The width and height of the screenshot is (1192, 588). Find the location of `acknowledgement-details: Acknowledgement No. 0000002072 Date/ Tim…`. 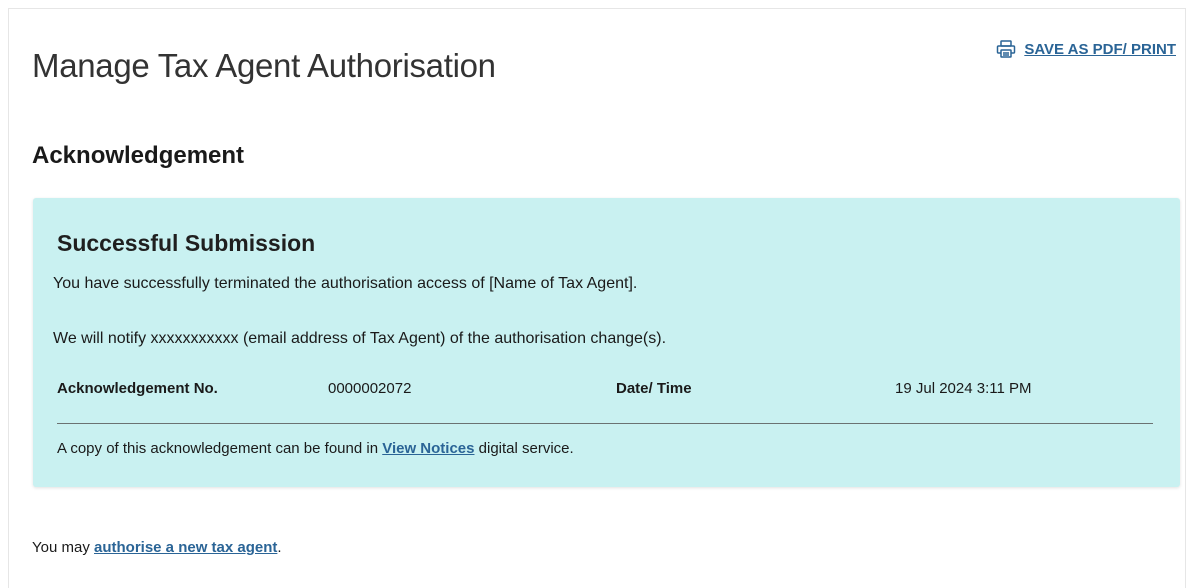

acknowledgement-details: Acknowledgement No. 0000002072 Date/ Tim… is located at coordinates (605, 389).